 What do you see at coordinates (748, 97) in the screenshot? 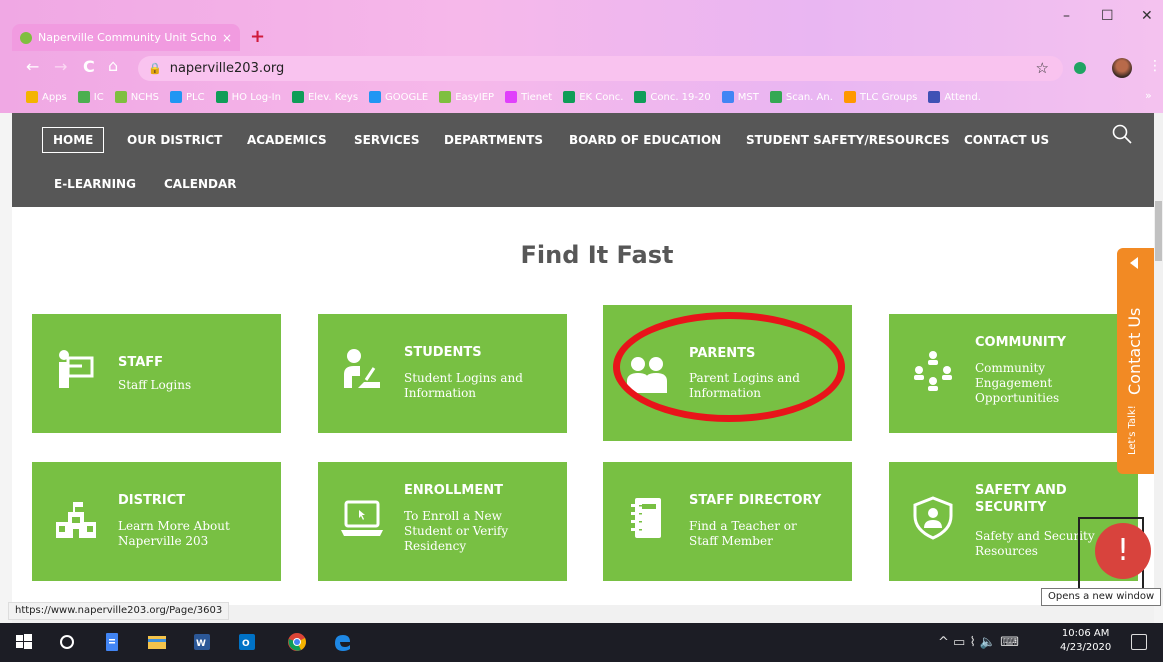
I see `bookmark-label: MST` at bounding box center [748, 97].